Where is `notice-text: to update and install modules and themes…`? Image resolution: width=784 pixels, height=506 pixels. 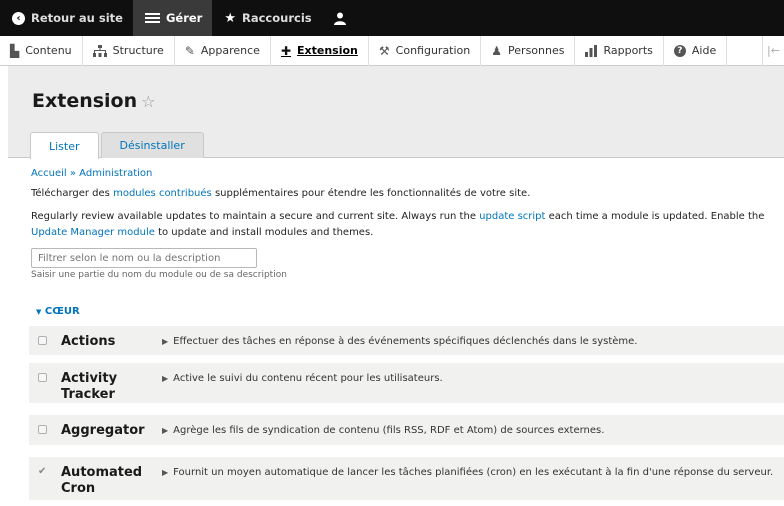 notice-text: to update and install modules and themes… is located at coordinates (264, 232).